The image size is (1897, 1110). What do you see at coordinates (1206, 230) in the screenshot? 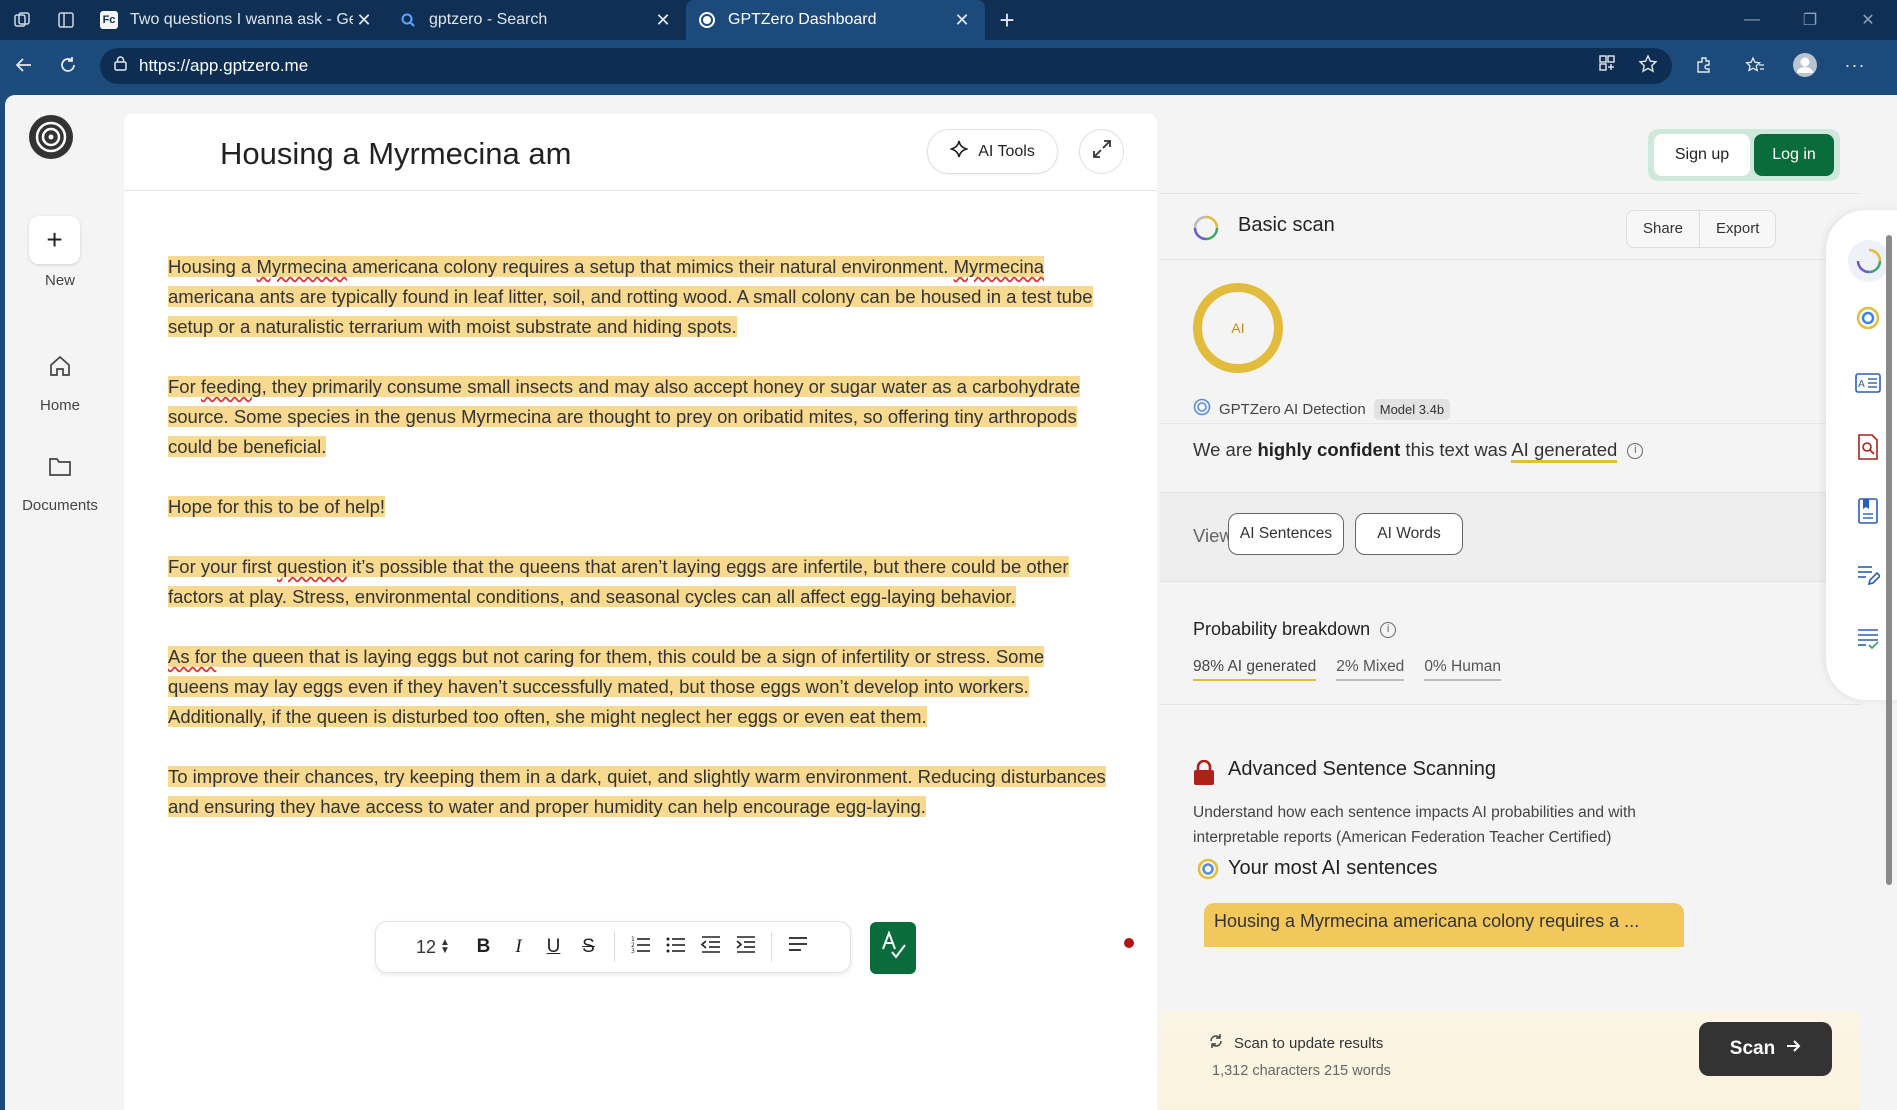
I see `scan-spinner-icon` at bounding box center [1206, 230].